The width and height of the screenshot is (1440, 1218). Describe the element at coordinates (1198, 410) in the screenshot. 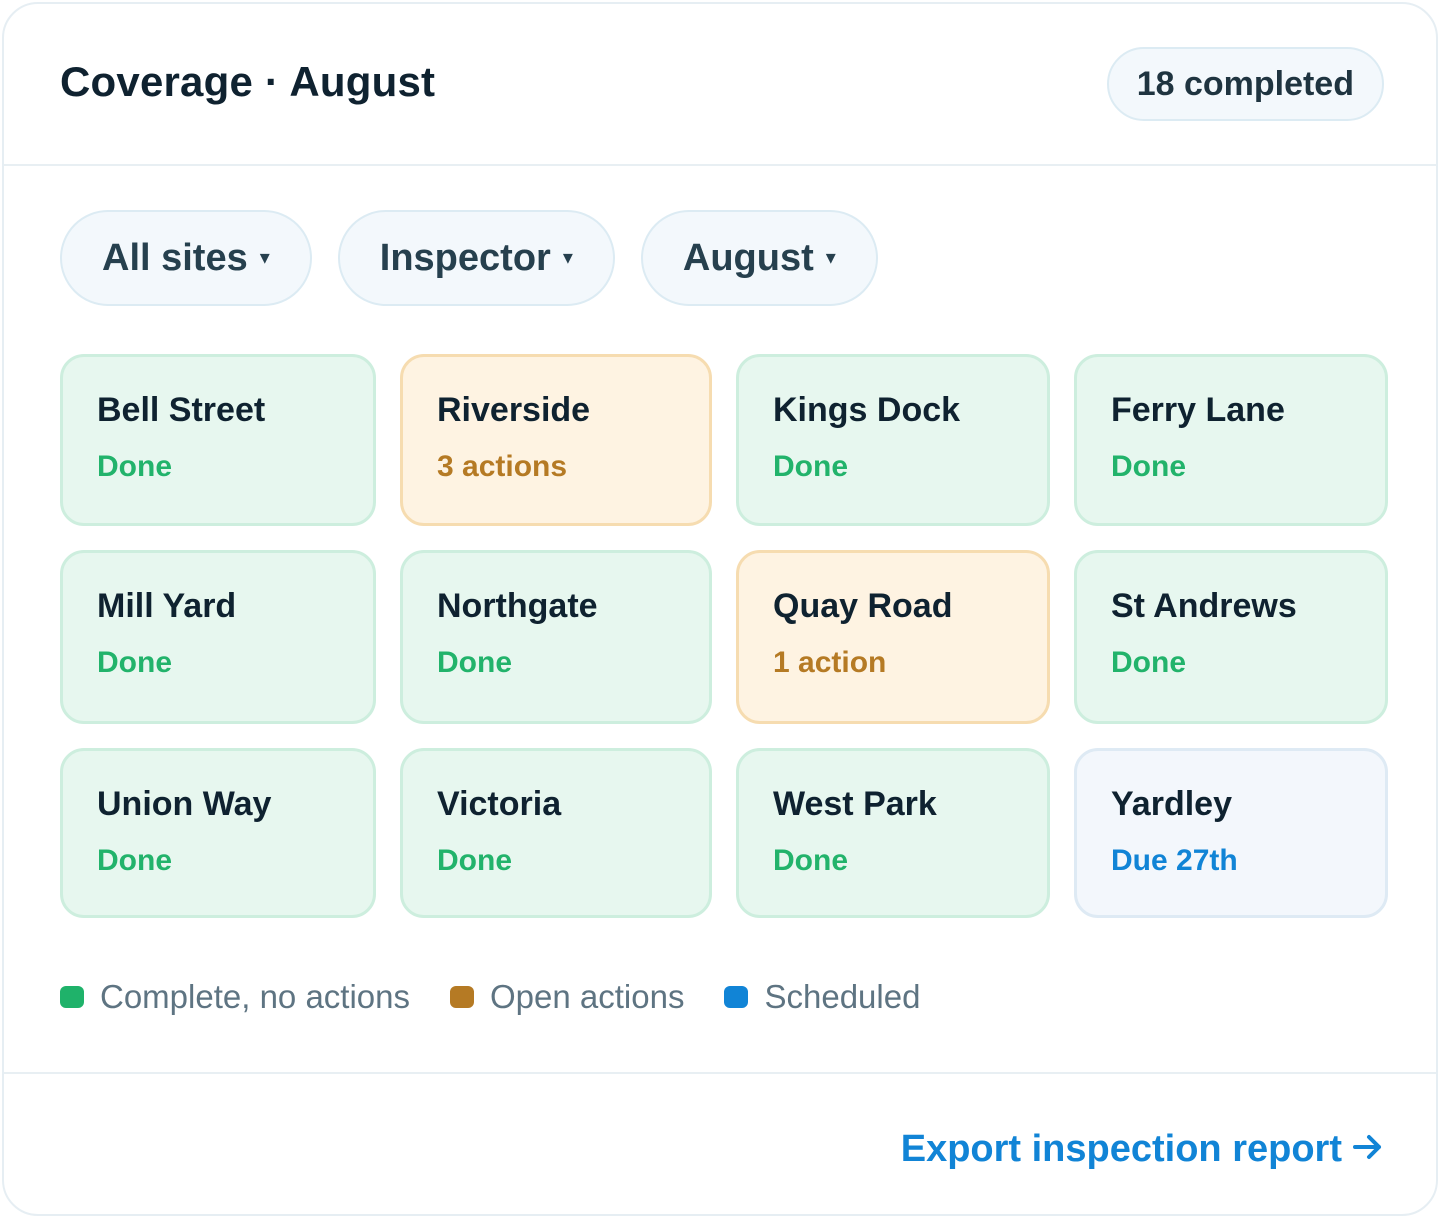

I see `site-name: Ferry Lane` at that location.